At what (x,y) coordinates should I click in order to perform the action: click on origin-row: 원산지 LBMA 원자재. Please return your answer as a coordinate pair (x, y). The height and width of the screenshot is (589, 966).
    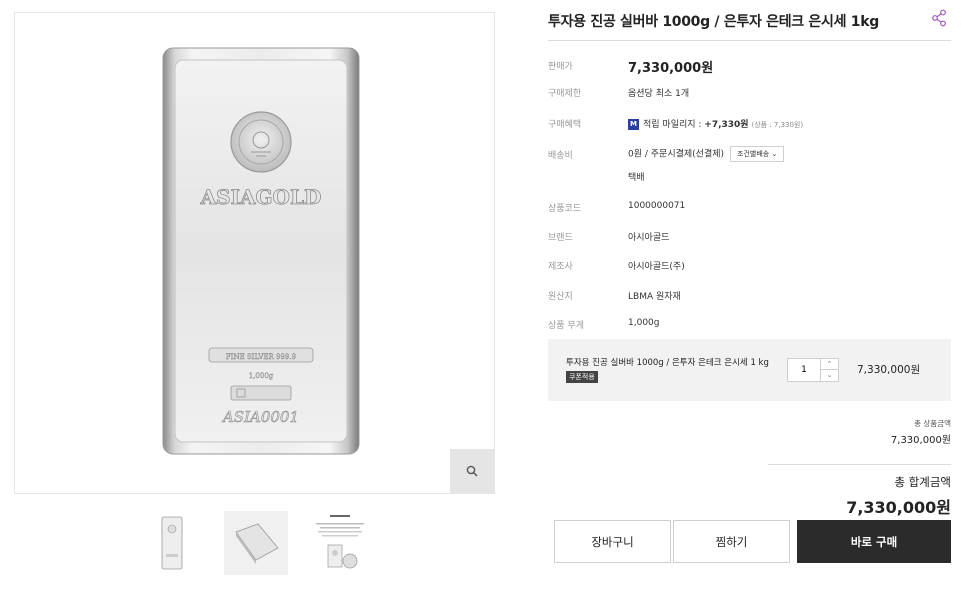
    Looking at the image, I should click on (749, 296).